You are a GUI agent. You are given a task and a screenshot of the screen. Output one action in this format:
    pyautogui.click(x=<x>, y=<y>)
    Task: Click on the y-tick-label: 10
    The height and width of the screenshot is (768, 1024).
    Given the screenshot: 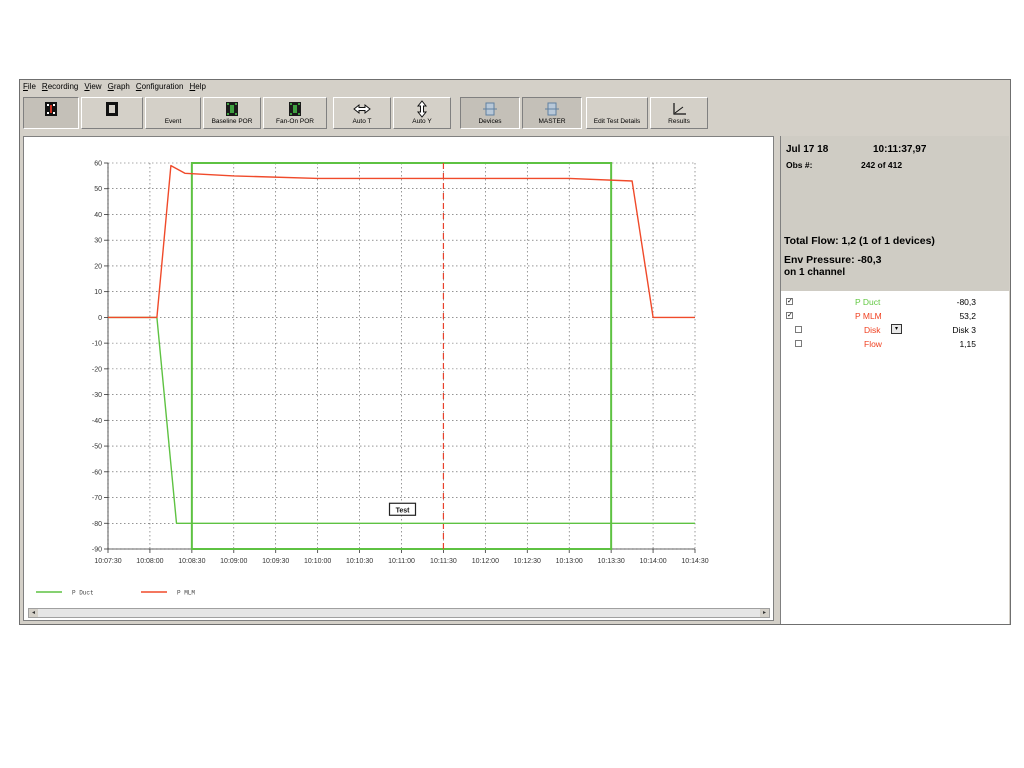 What is the action you would take?
    pyautogui.click(x=98, y=292)
    